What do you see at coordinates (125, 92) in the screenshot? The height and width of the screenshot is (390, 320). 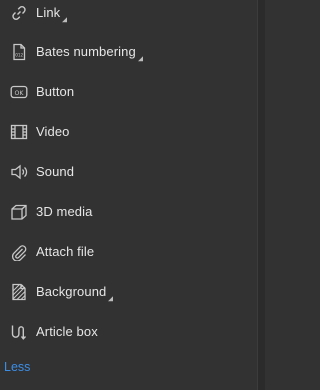 I see `menu-item-button: OK Button` at bounding box center [125, 92].